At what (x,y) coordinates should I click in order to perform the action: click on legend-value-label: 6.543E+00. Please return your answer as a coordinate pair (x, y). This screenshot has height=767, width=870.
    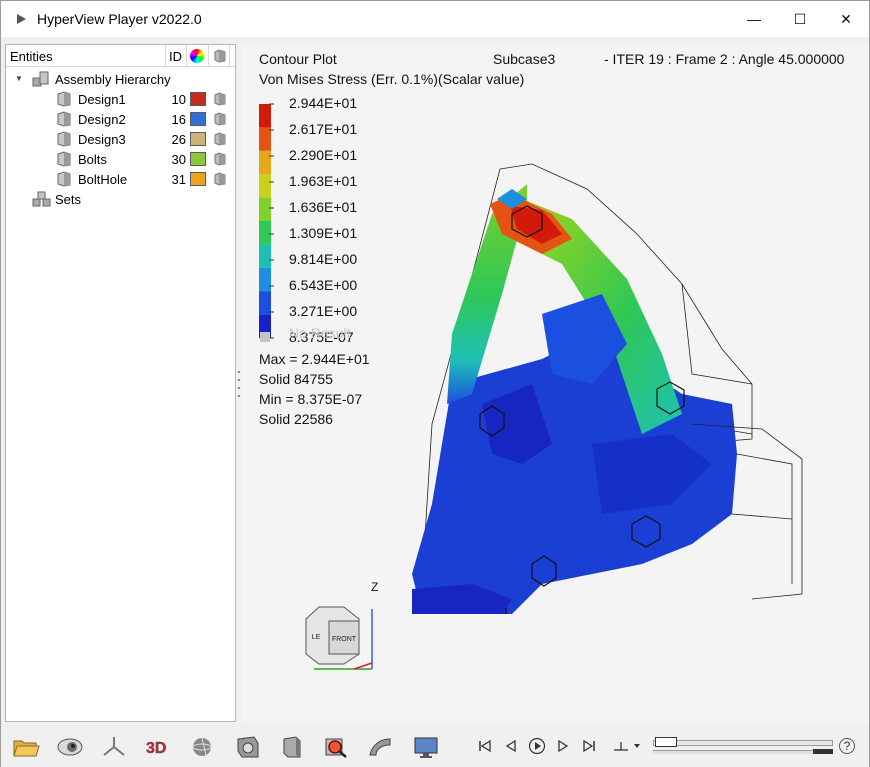
    Looking at the image, I should click on (323, 285).